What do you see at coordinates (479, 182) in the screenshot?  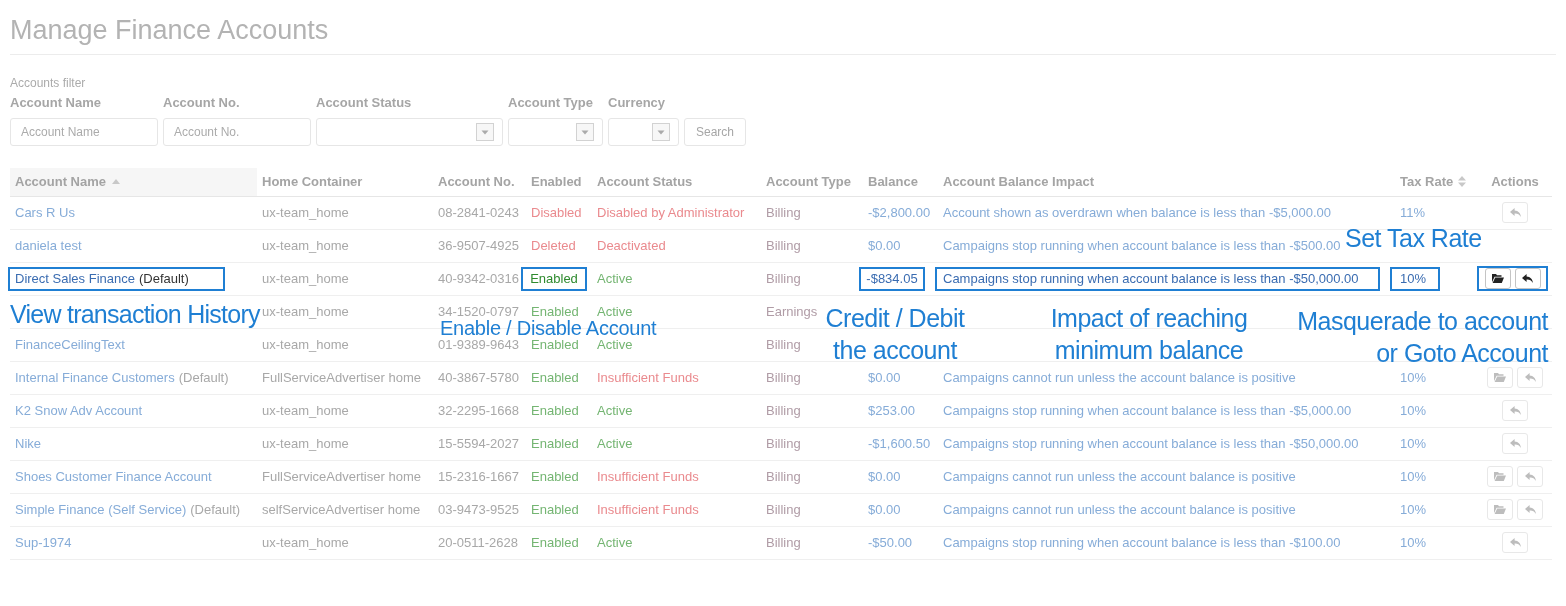 I see `column-header: Account No.` at bounding box center [479, 182].